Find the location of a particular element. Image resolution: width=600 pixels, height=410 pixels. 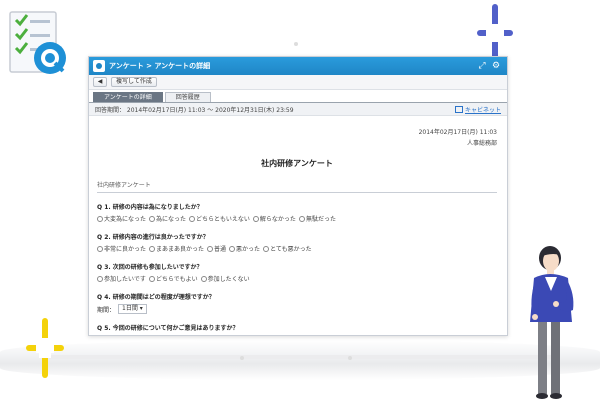

option-radio: 非常に良かった is located at coordinates (121, 248).